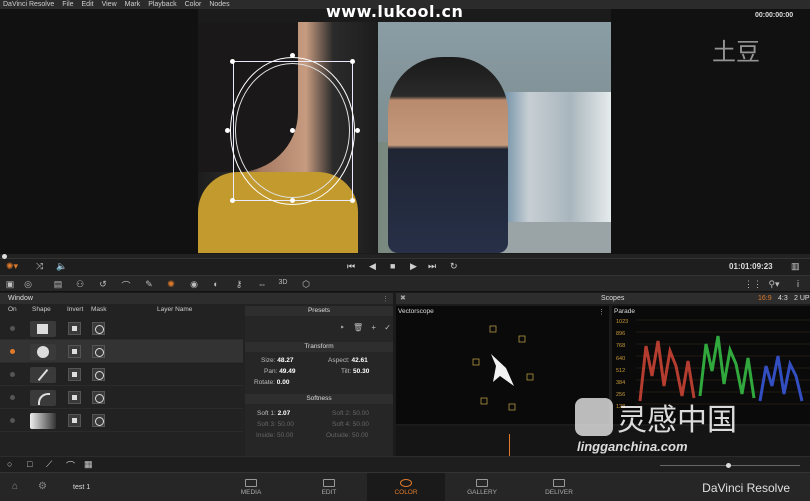  I want to click on viewer-mode-icon: ✺▾, so click(12, 266).